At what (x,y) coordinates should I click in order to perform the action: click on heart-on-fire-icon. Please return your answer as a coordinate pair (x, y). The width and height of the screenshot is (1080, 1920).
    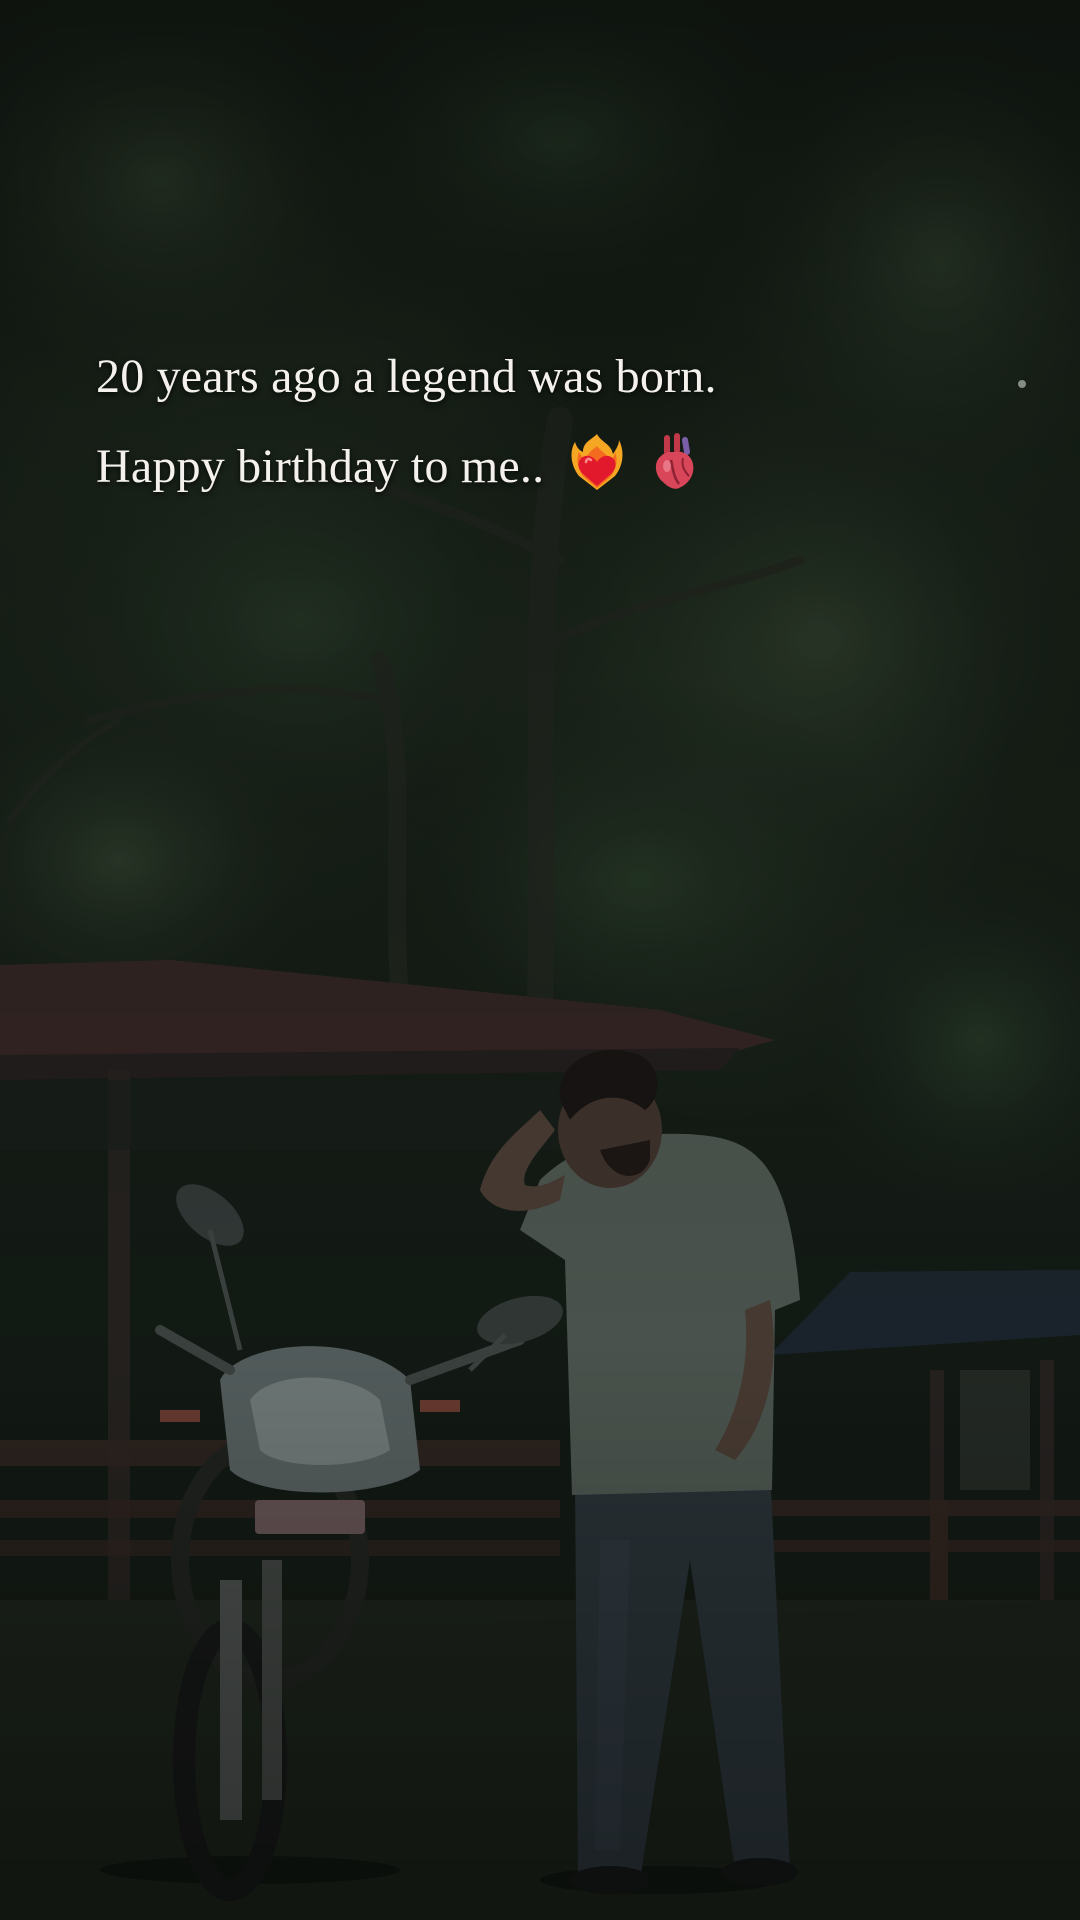
    Looking at the image, I should click on (597, 462).